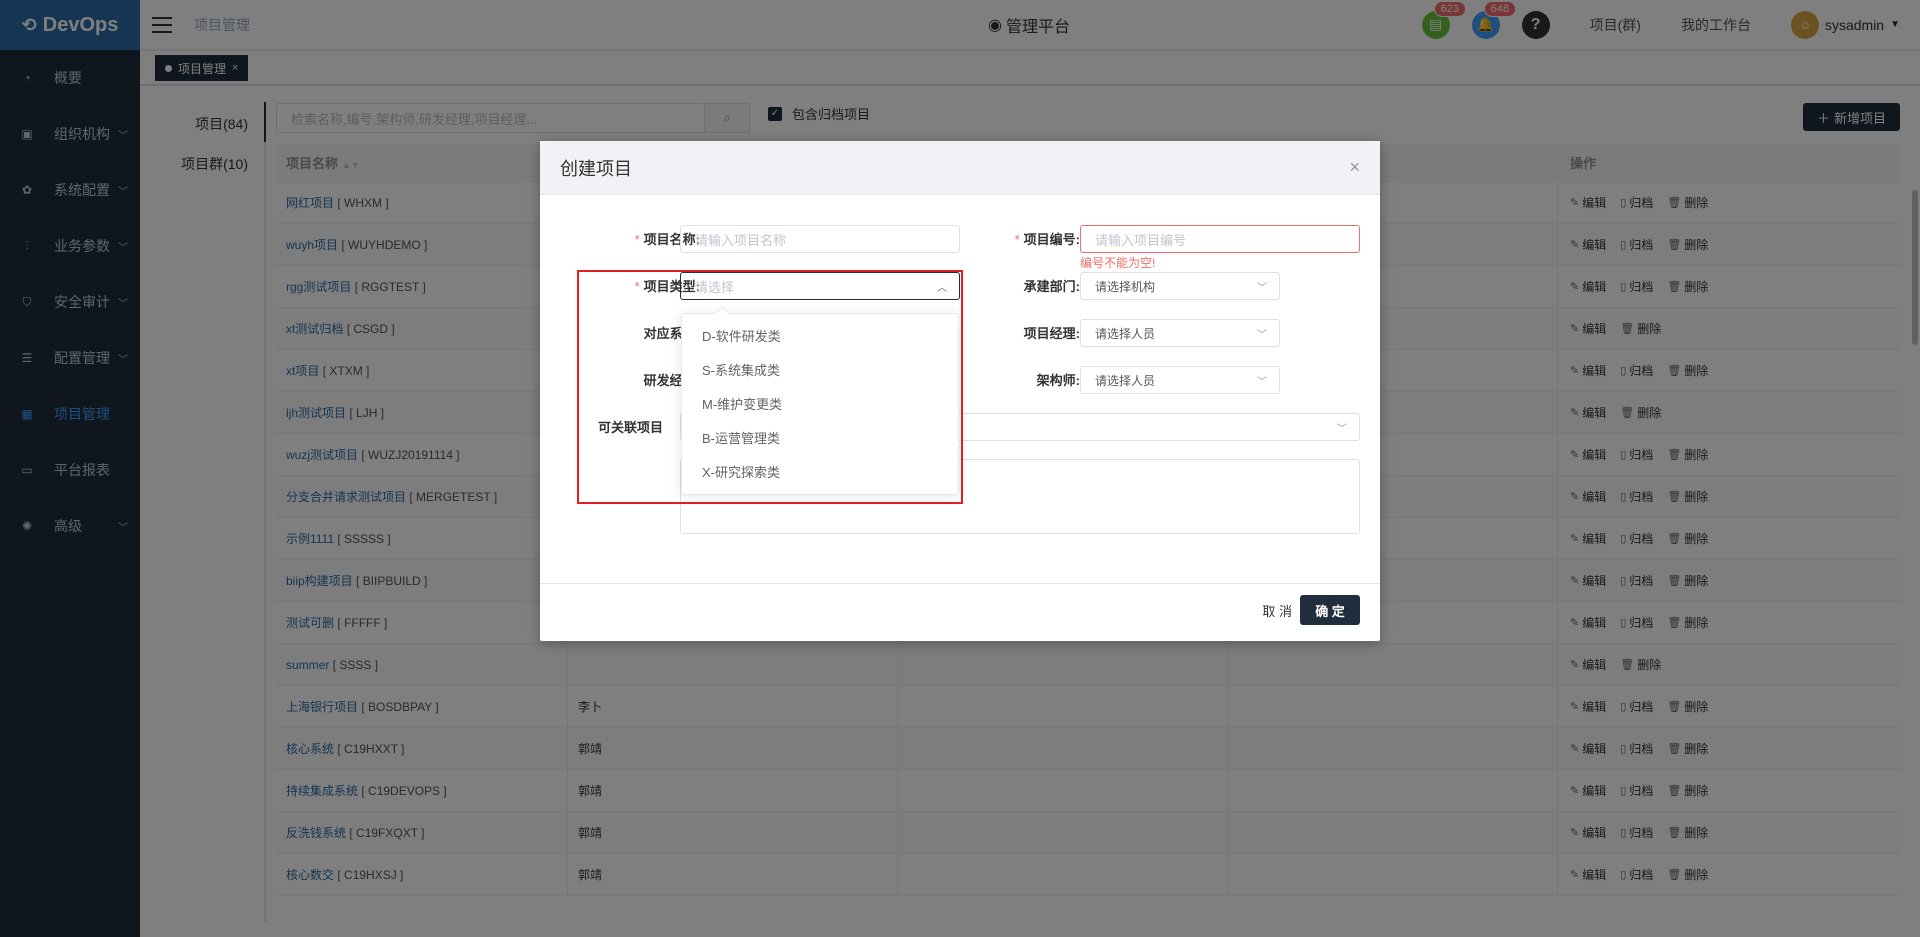 The image size is (1920, 937). What do you see at coordinates (960, 168) in the screenshot?
I see `dialog-title: 创建项目` at bounding box center [960, 168].